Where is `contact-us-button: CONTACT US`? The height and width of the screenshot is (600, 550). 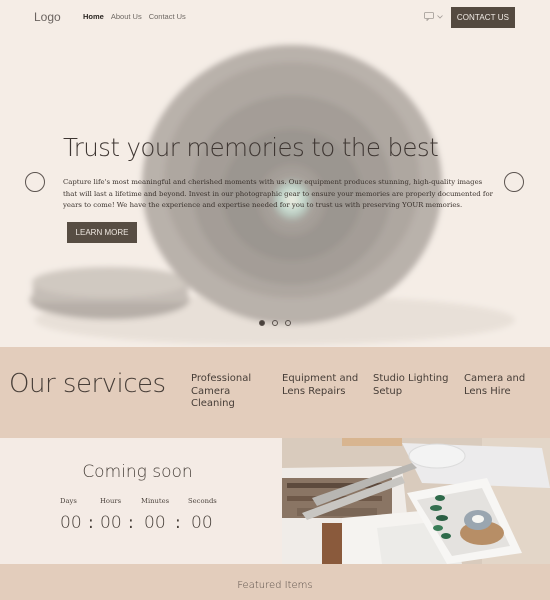
contact-us-button: CONTACT US is located at coordinates (483, 17).